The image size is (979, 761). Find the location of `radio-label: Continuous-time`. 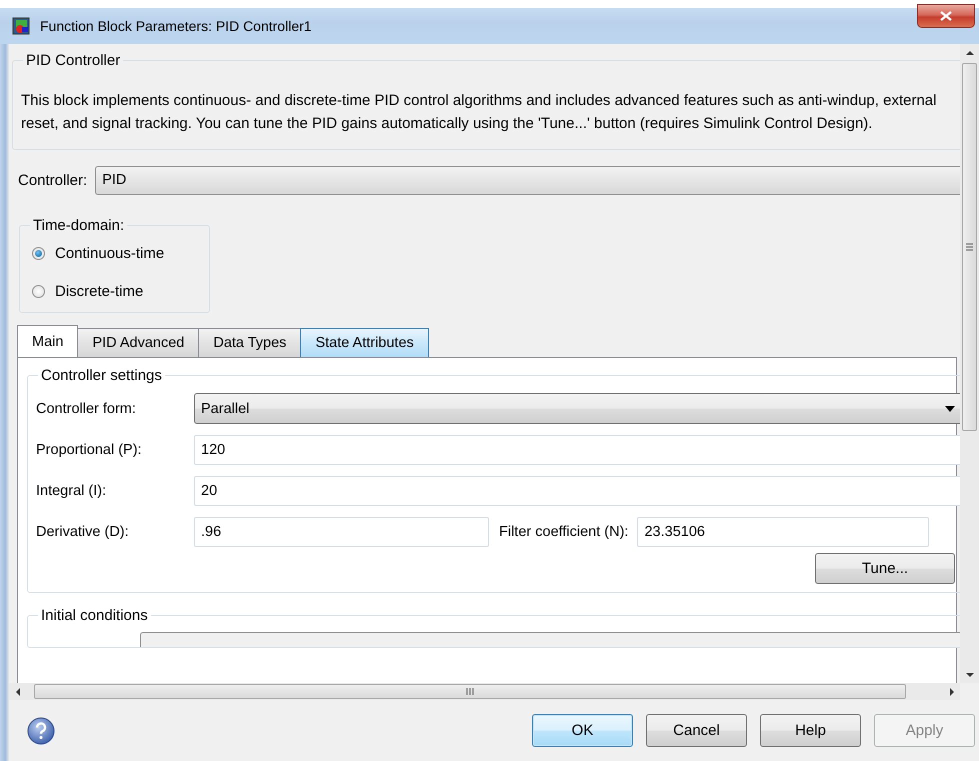

radio-label: Continuous-time is located at coordinates (109, 253).